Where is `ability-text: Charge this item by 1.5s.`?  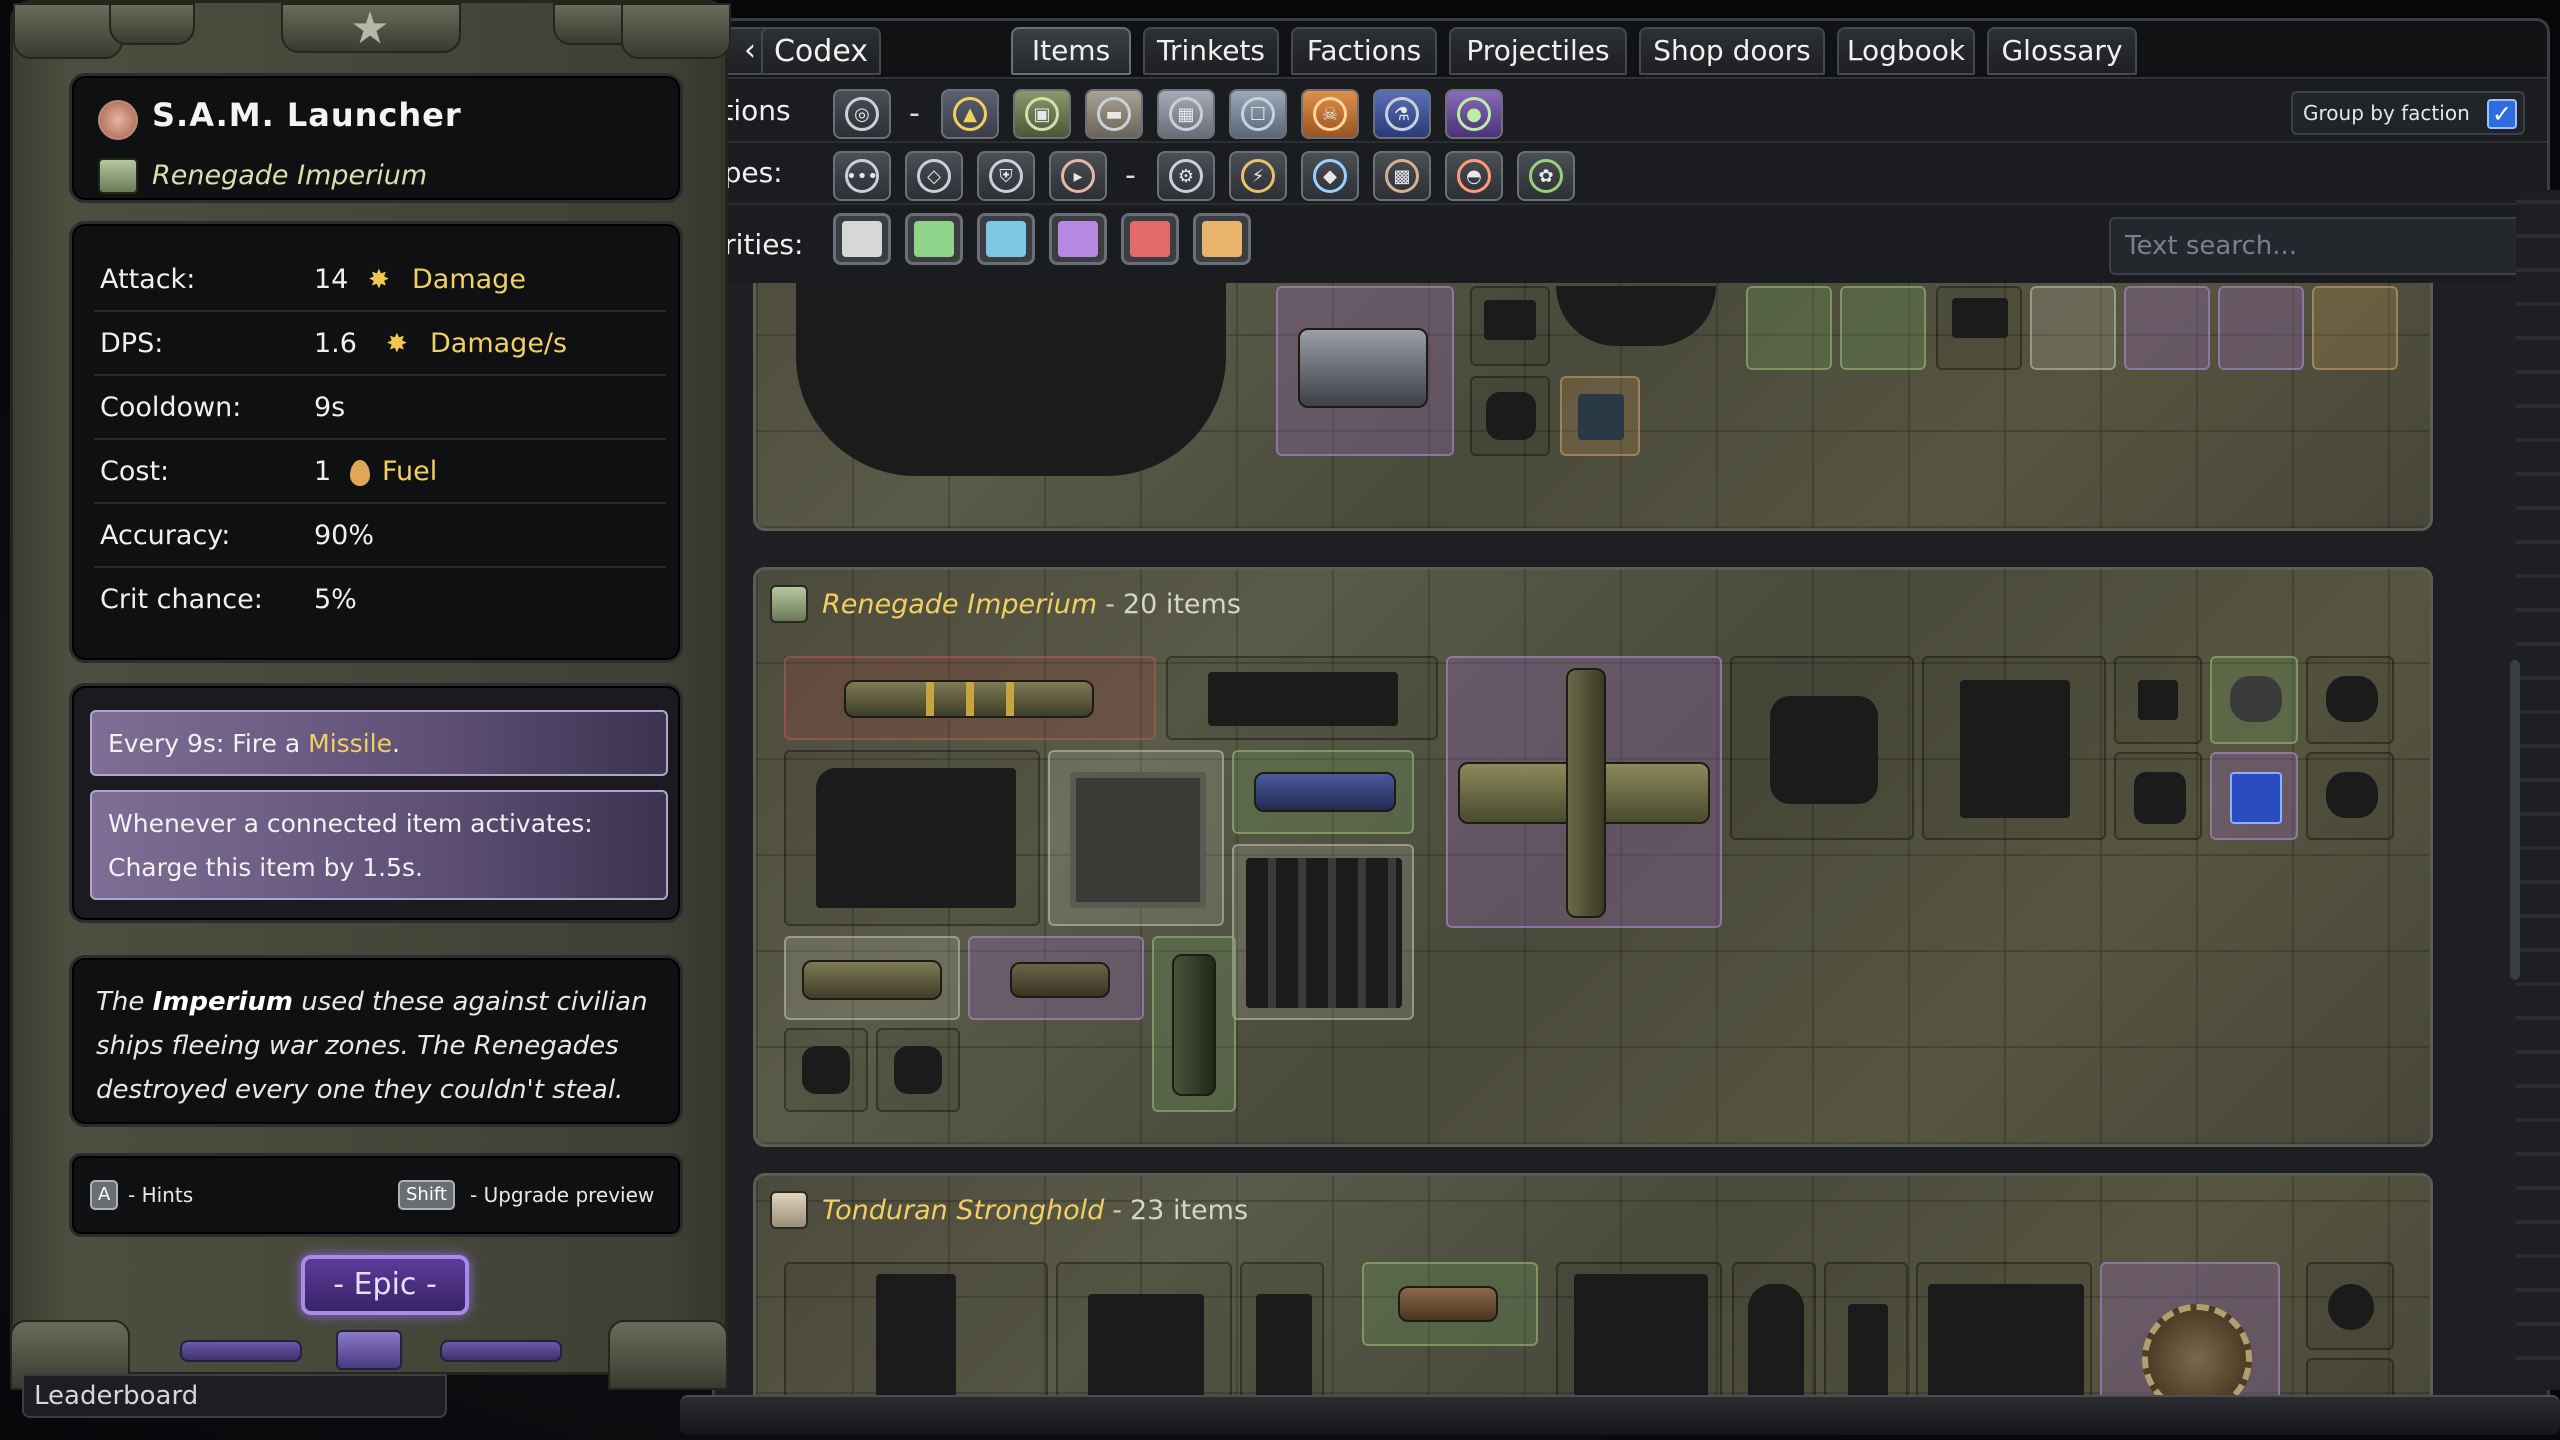
ability-text: Charge this item by 1.5s. is located at coordinates (265, 867).